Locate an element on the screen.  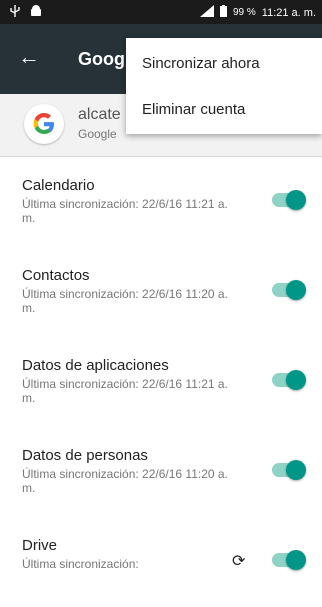
google-logo-icon is located at coordinates (44, 124).